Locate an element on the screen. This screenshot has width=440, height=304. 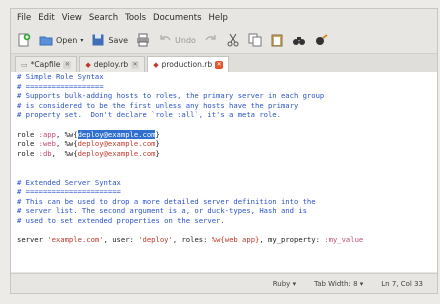
code-line: # ================== is located at coordinates (60, 86).